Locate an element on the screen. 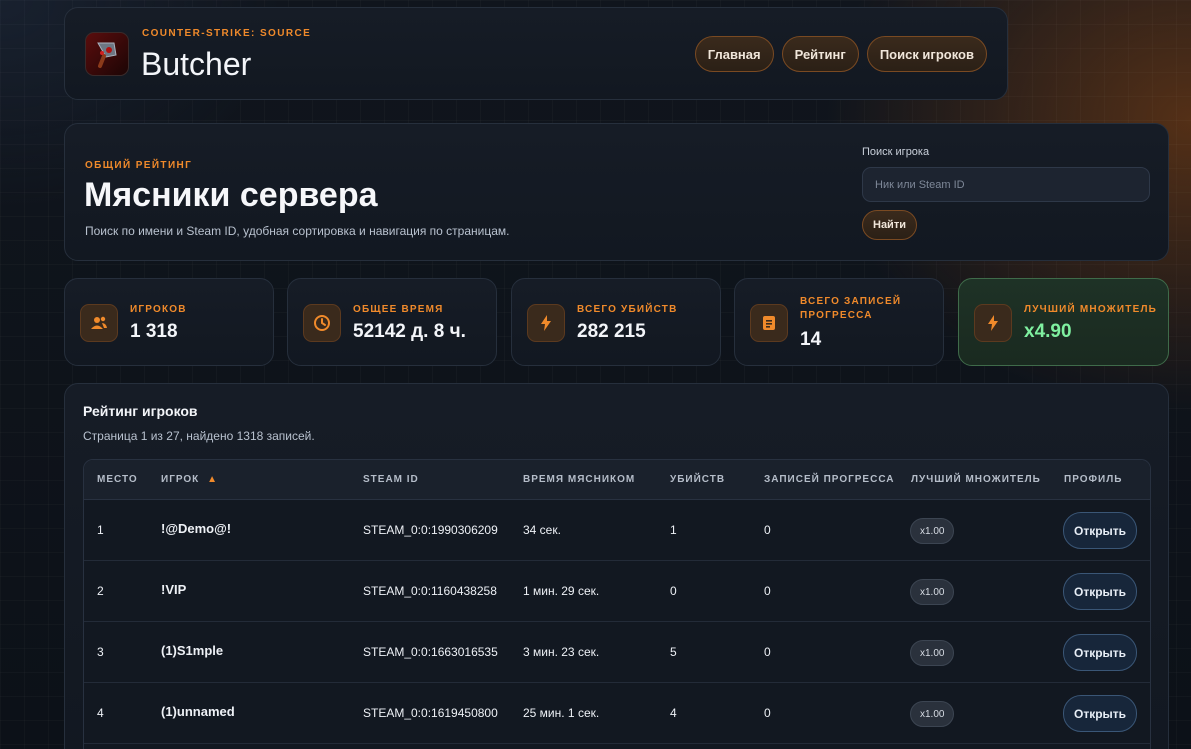  cell-kills: 4 is located at coordinates (673, 713).